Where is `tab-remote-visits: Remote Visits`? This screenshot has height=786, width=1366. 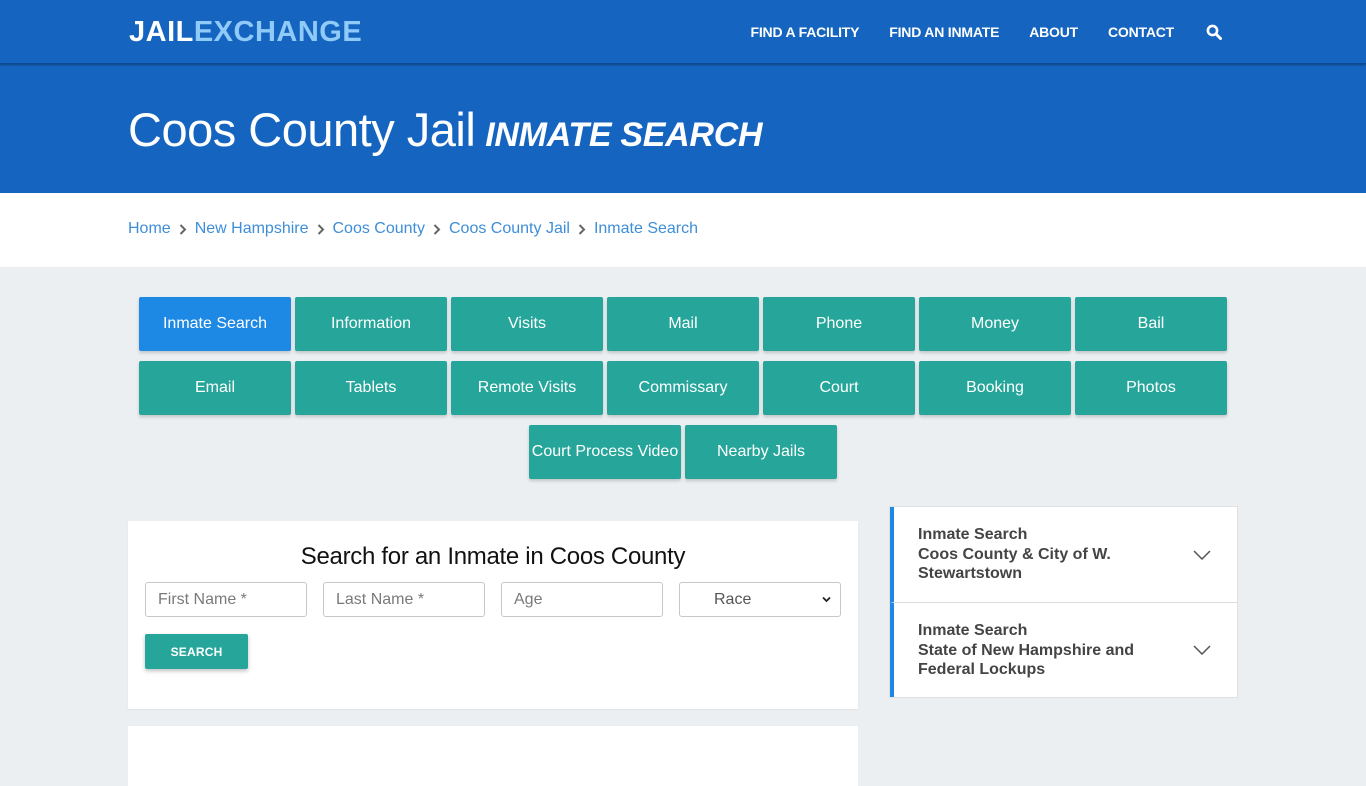 tab-remote-visits: Remote Visits is located at coordinates (527, 388).